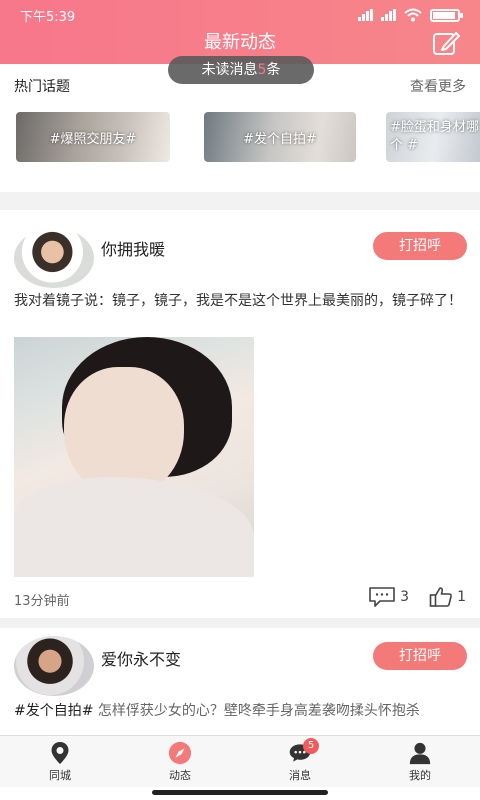 The width and height of the screenshot is (480, 800). What do you see at coordinates (420, 775) in the screenshot?
I see `tab-label: 我的` at bounding box center [420, 775].